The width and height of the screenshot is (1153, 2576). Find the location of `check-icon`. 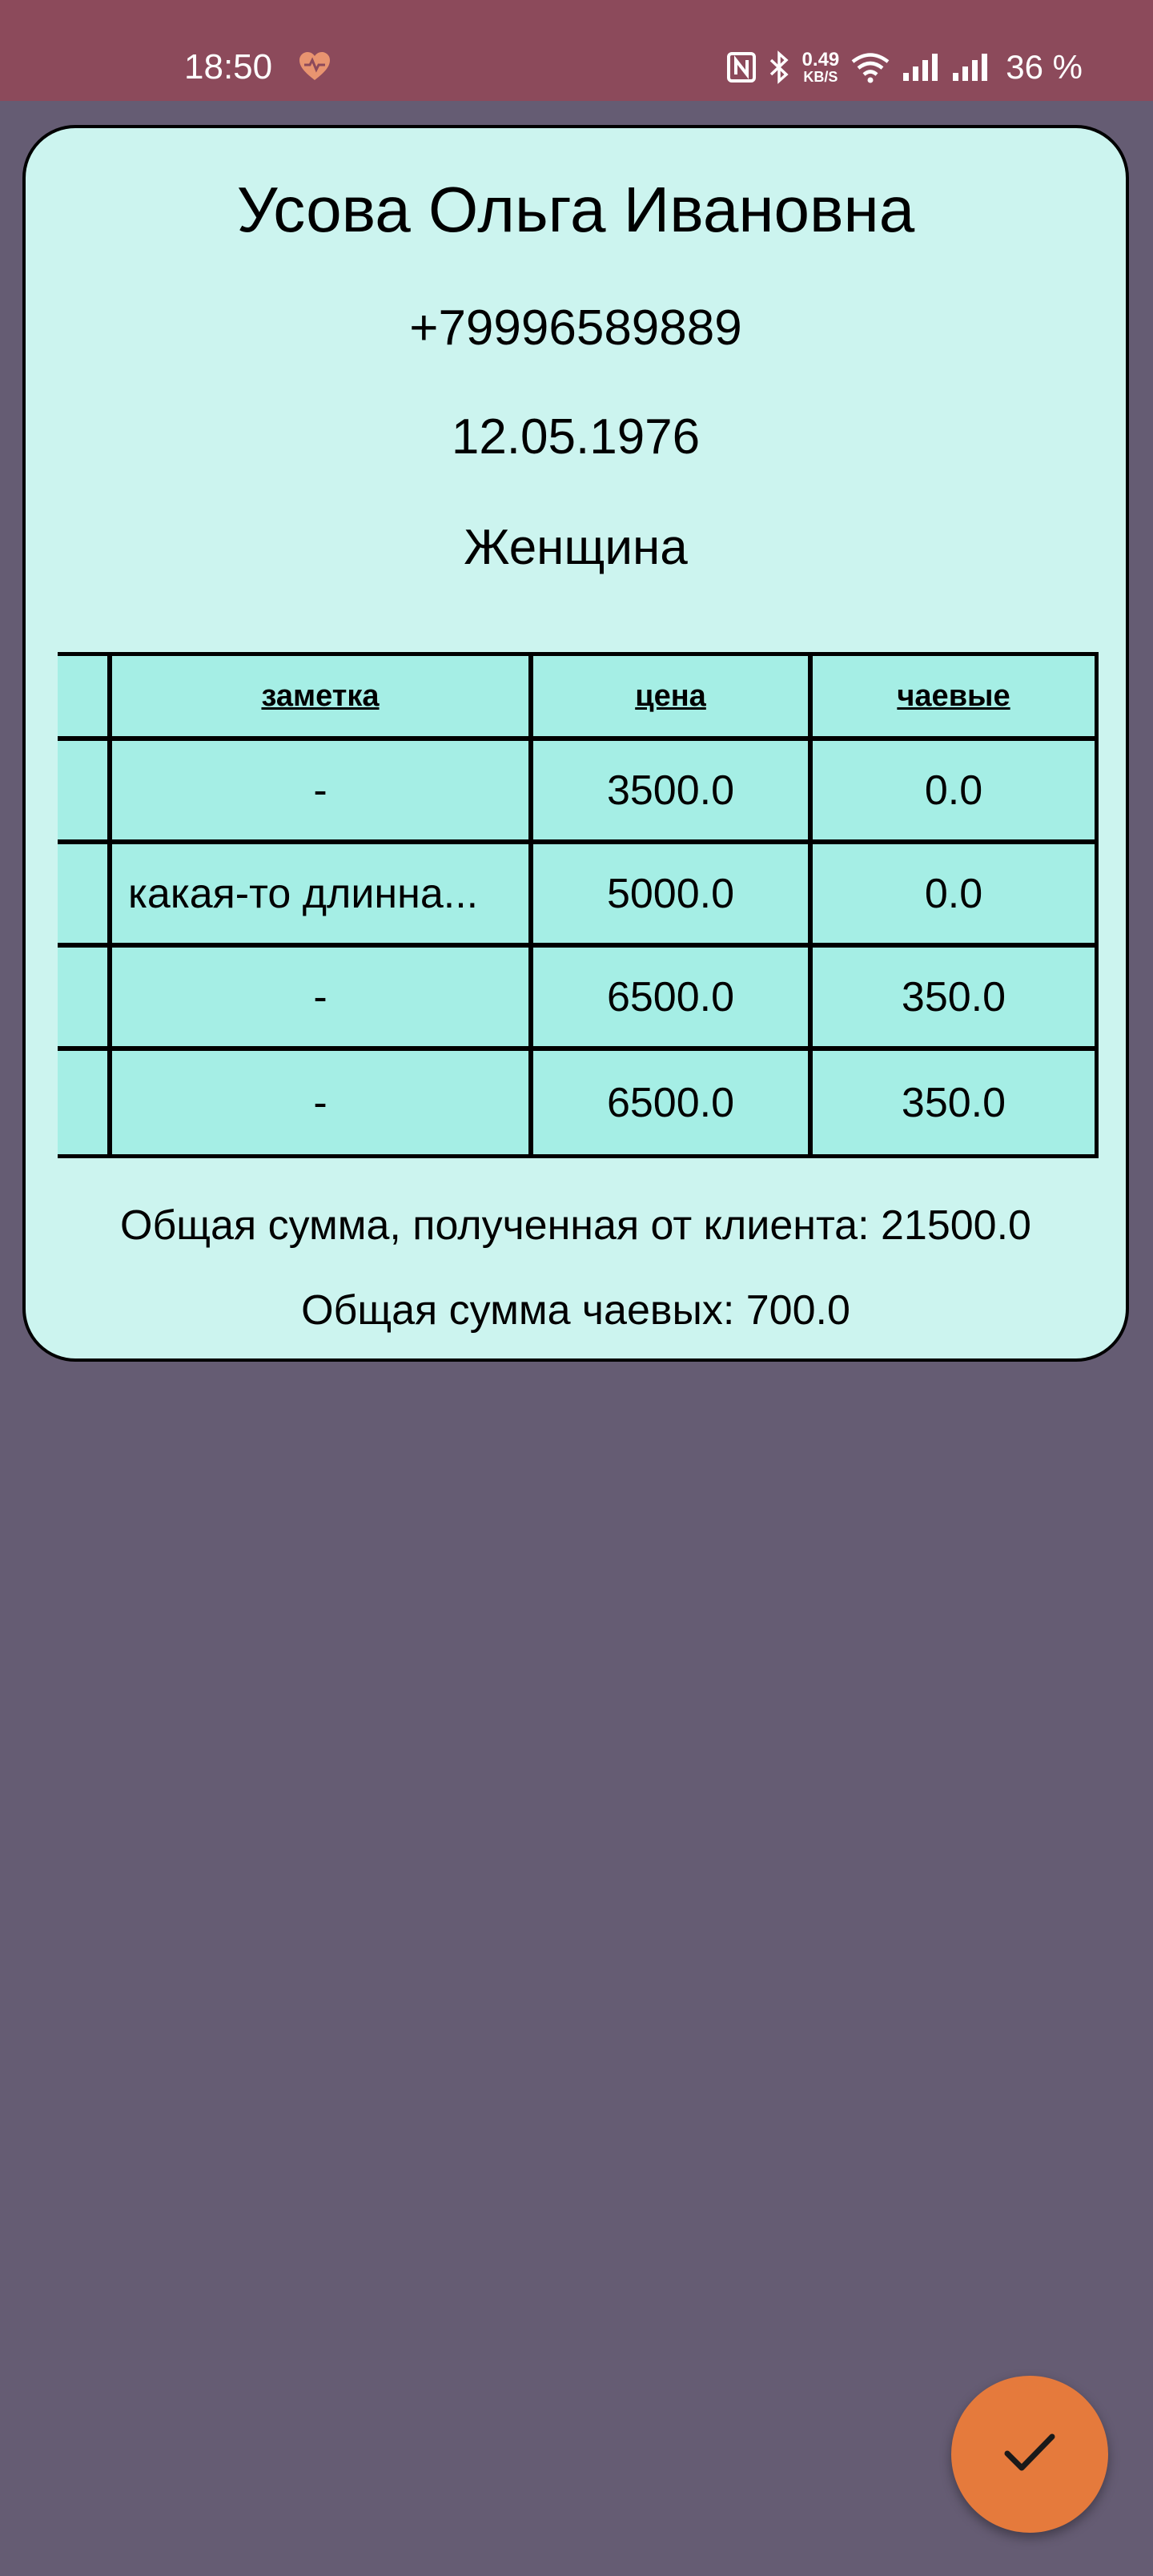

check-icon is located at coordinates (1030, 2454).